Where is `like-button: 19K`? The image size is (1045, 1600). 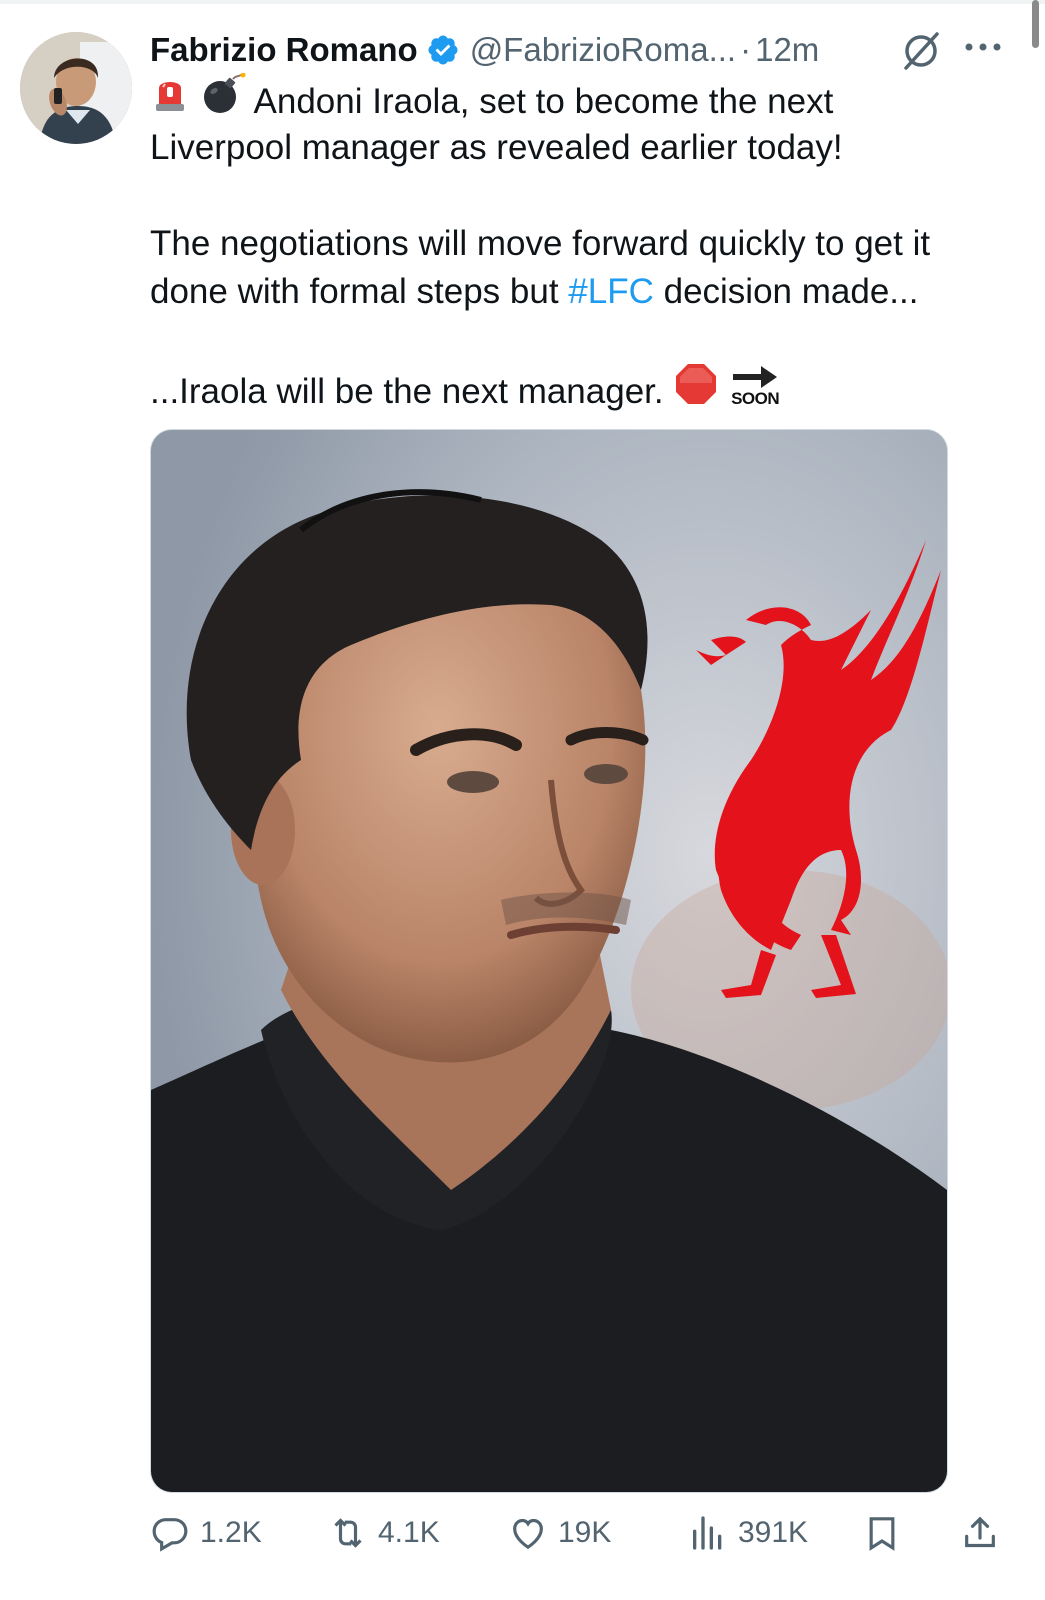 like-button: 19K is located at coordinates (559, 1533).